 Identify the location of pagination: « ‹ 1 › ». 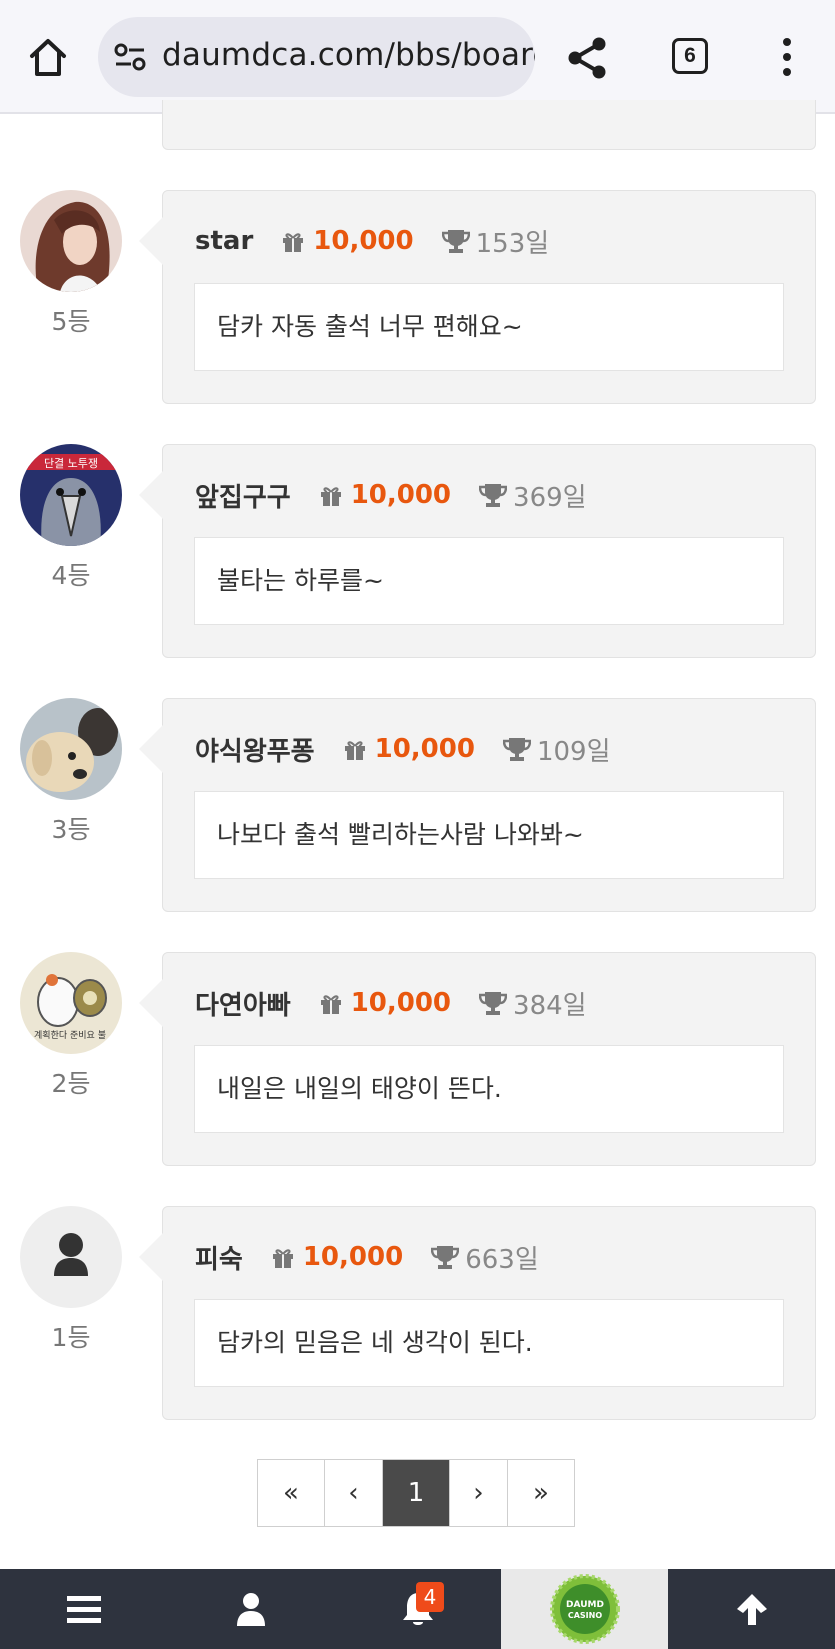
(416, 1493).